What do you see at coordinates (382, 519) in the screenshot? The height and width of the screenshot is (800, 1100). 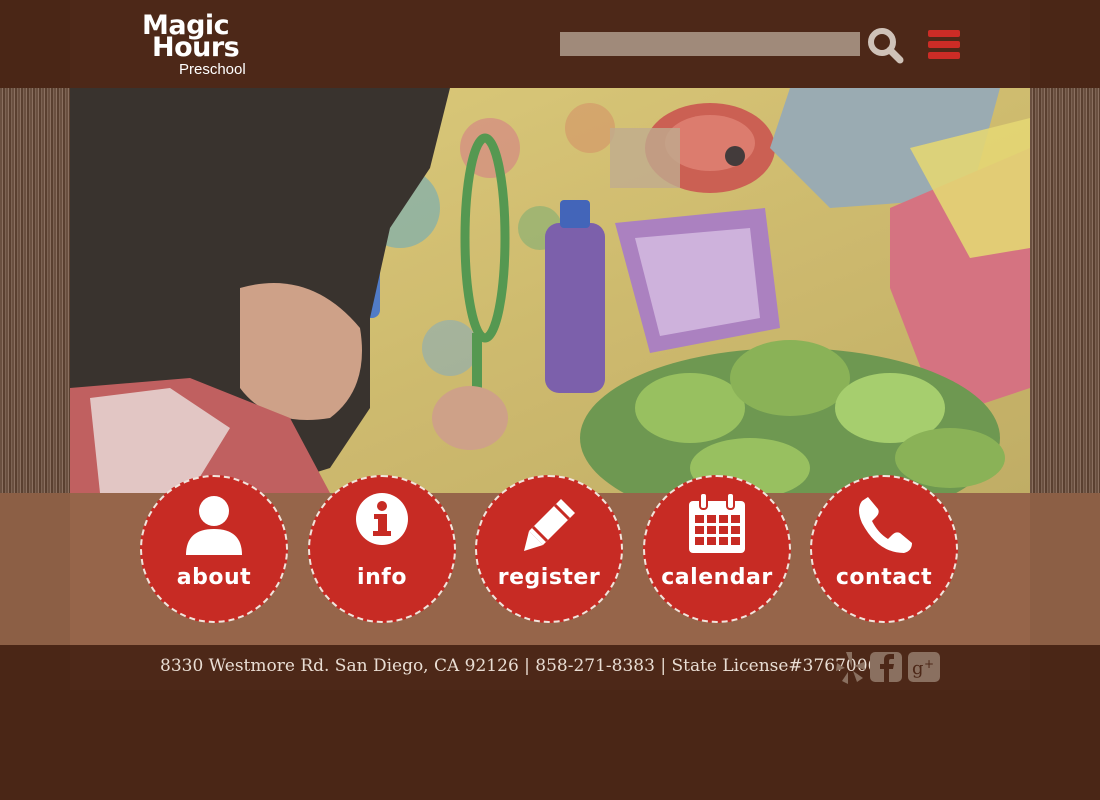 I see `info-icon` at bounding box center [382, 519].